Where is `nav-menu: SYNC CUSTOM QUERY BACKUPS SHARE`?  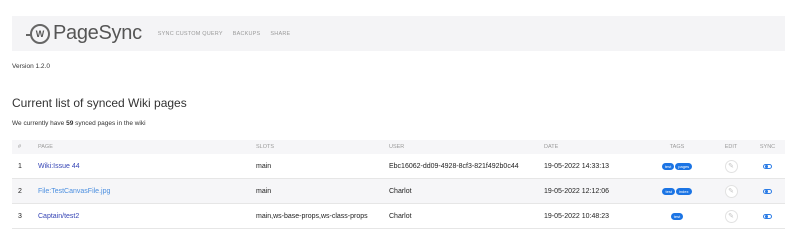 nav-menu: SYNC CUSTOM QUERY BACKUPS SHARE is located at coordinates (224, 34).